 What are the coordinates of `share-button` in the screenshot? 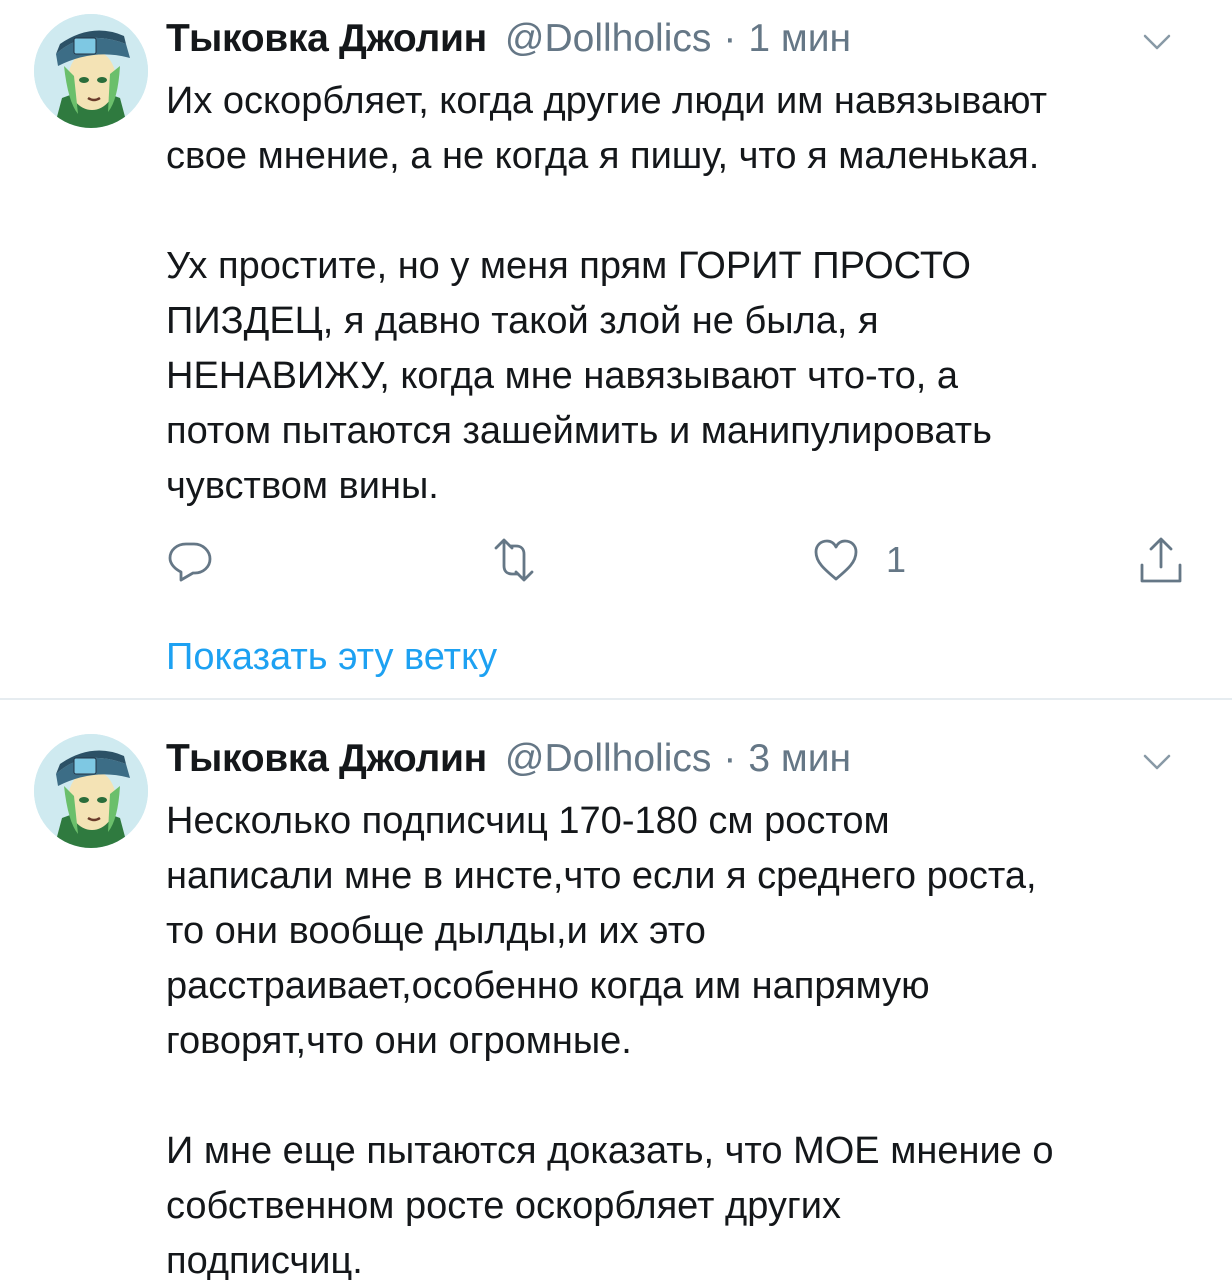 It's located at (1161, 560).